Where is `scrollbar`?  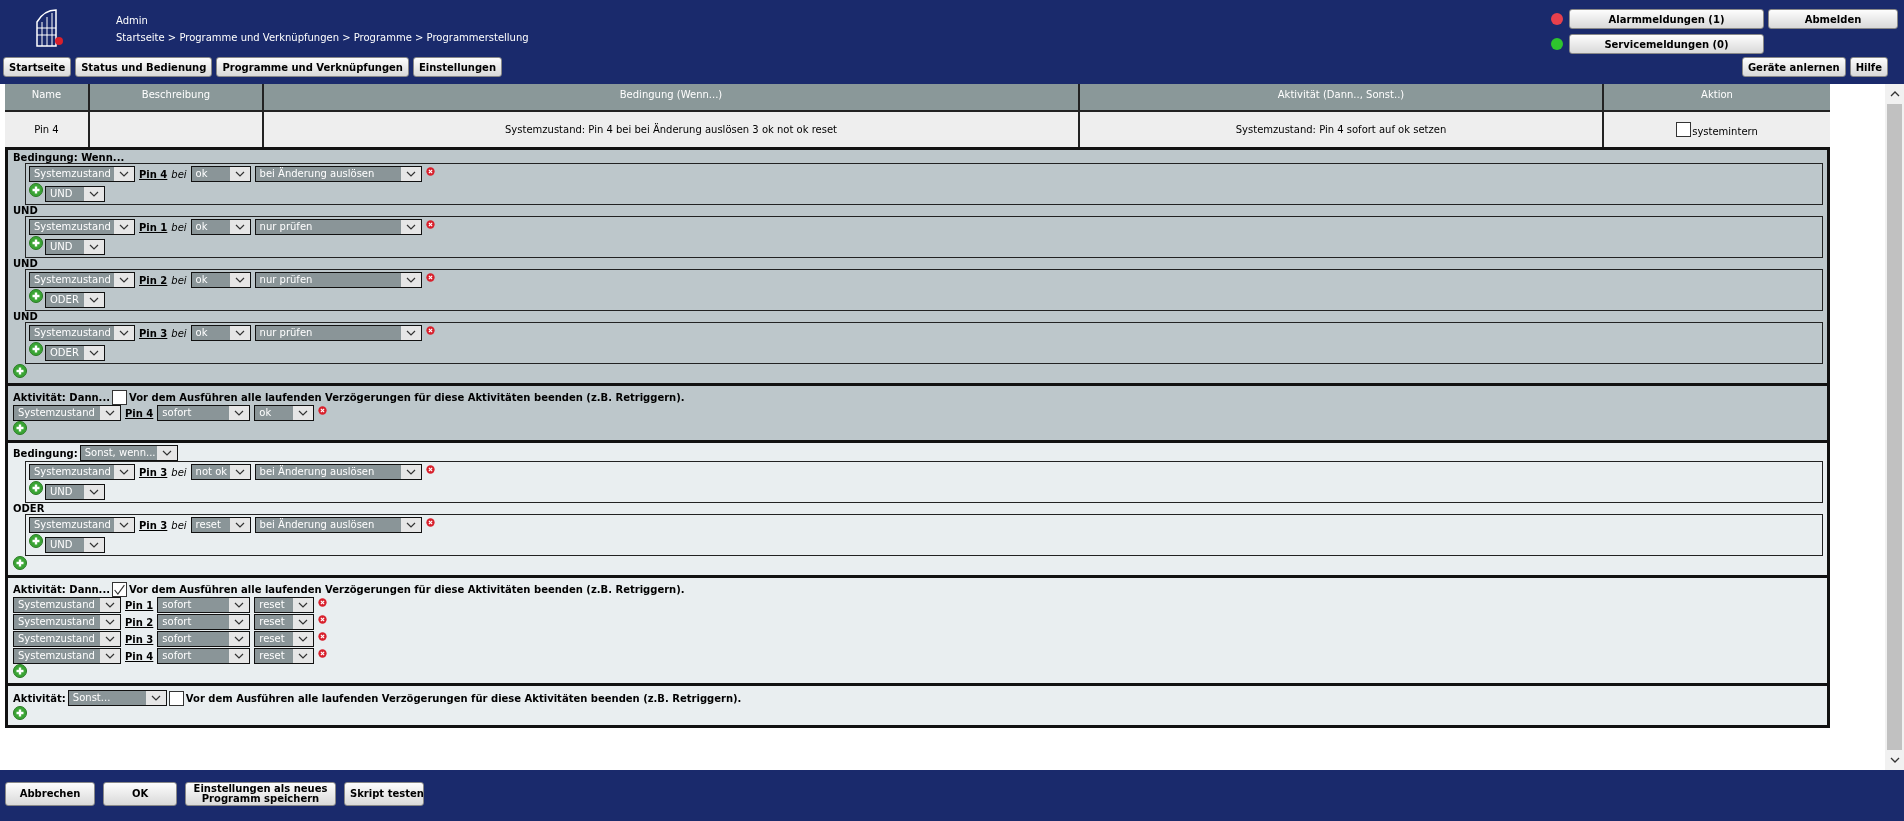 scrollbar is located at coordinates (1894, 427).